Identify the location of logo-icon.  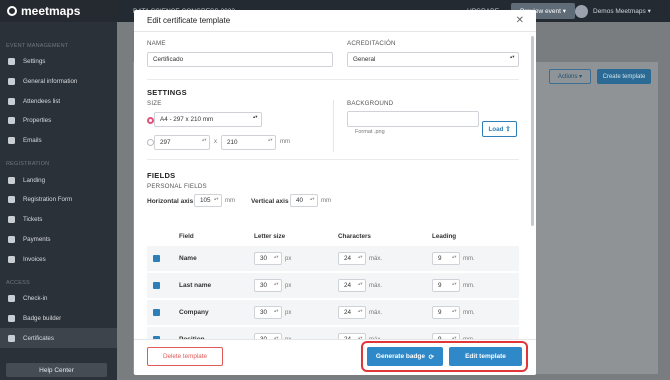
(12, 11).